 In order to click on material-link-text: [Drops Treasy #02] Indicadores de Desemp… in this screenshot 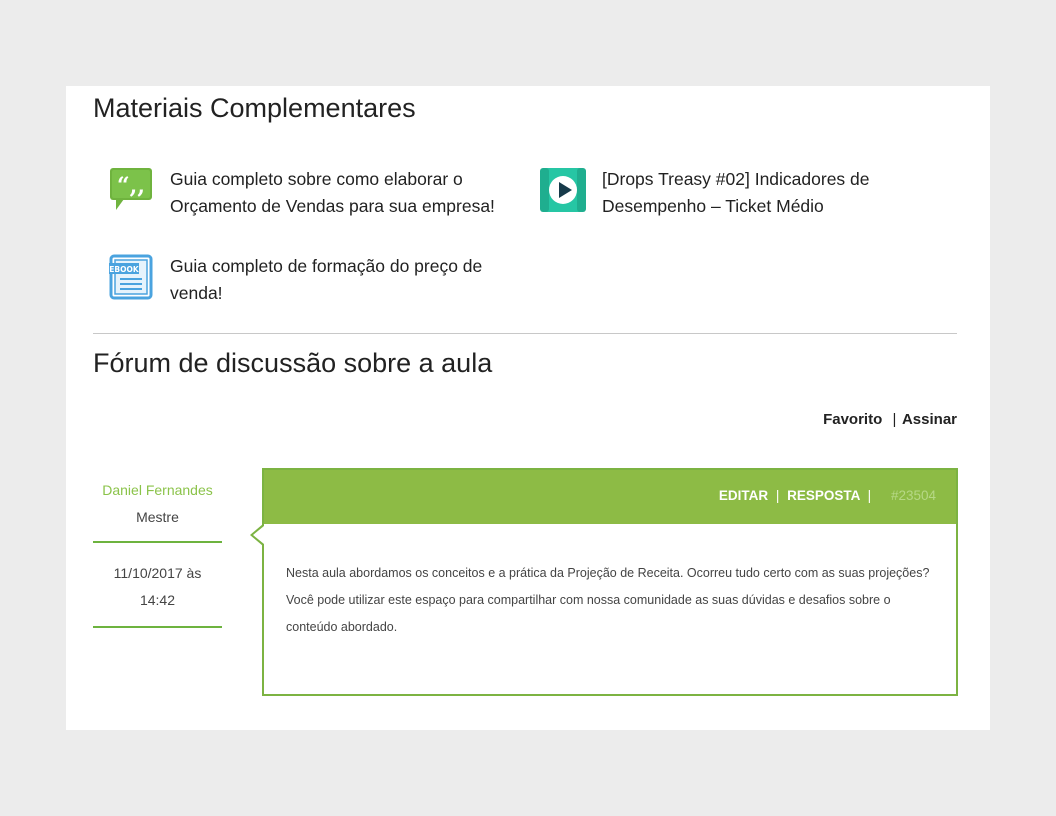, I will do `click(774, 193)`.